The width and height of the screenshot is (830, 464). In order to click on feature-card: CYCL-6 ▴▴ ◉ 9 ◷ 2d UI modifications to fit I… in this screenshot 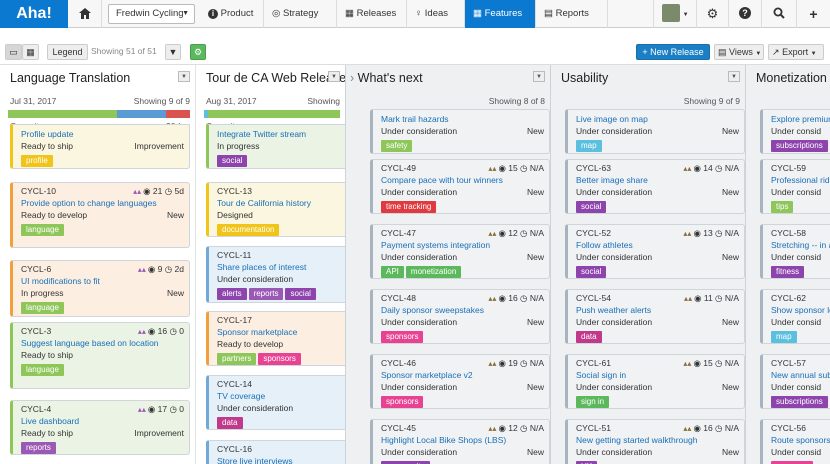, I will do `click(100, 288)`.